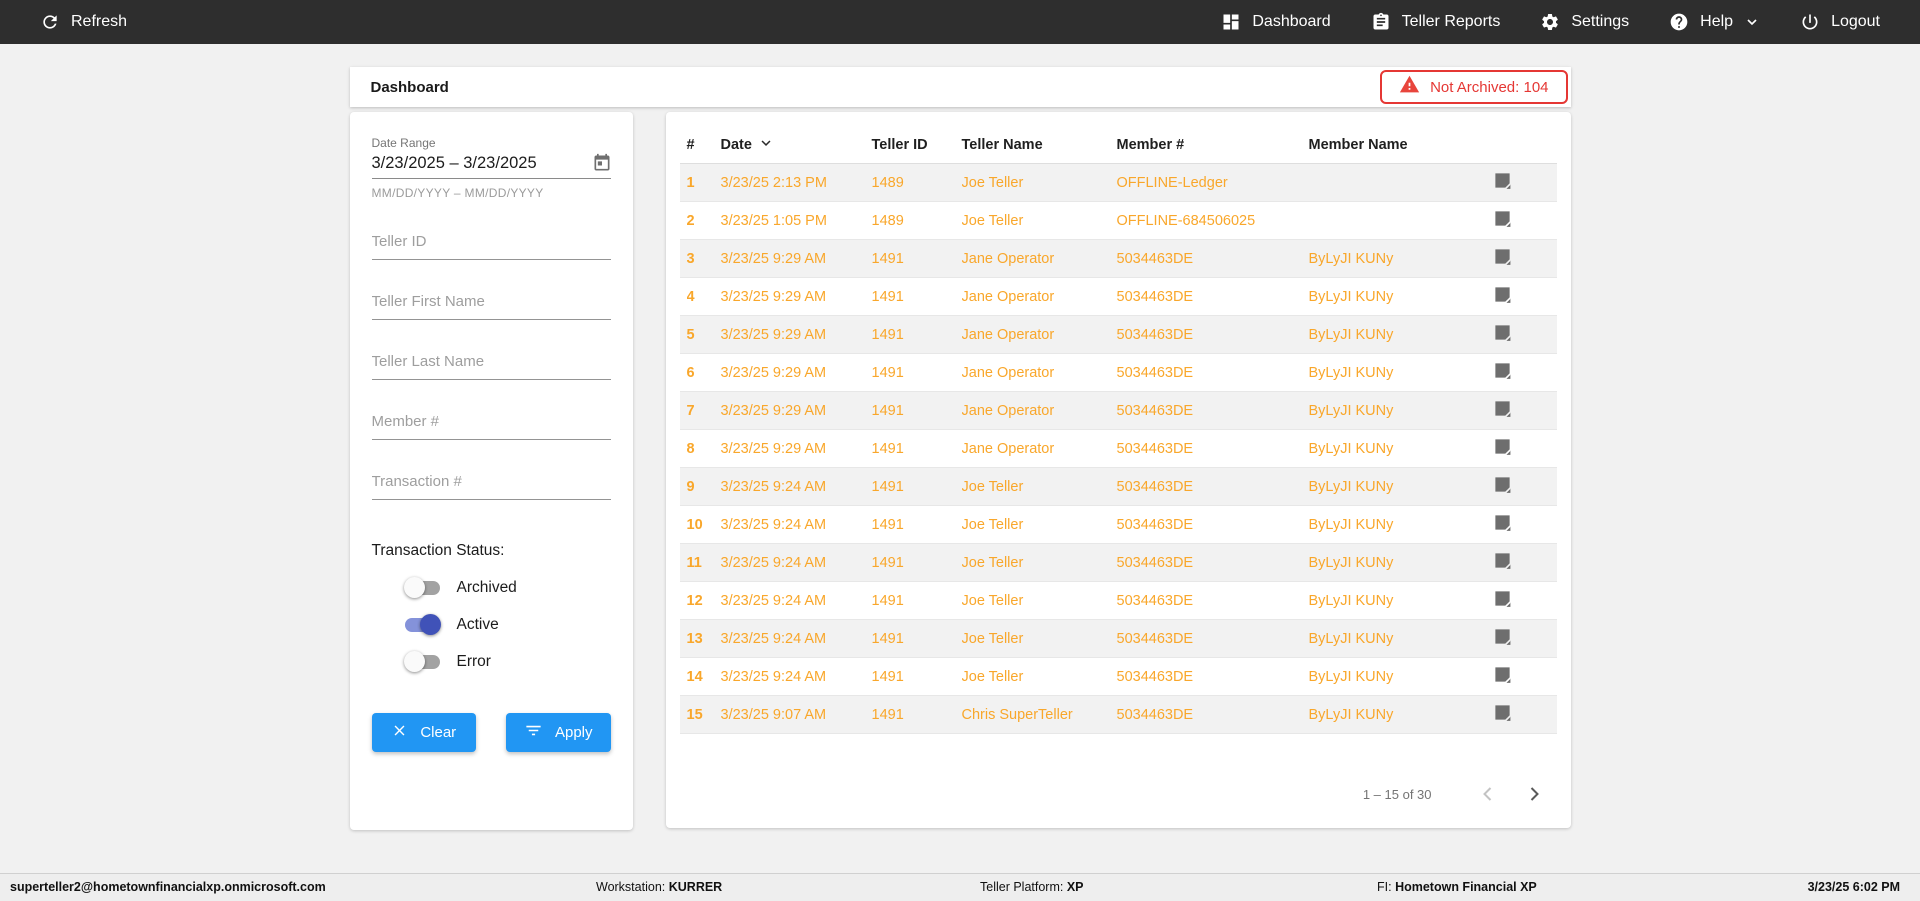 The width and height of the screenshot is (1920, 901). Describe the element at coordinates (1435, 22) in the screenshot. I see `nav-teller-reports: Teller Reports` at that location.